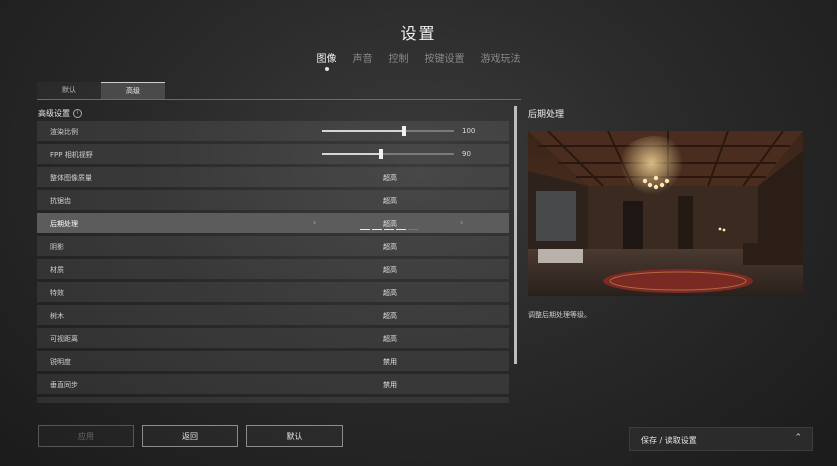 The width and height of the screenshot is (837, 466). Describe the element at coordinates (418, 33) in the screenshot. I see `page-title: 设置` at that location.